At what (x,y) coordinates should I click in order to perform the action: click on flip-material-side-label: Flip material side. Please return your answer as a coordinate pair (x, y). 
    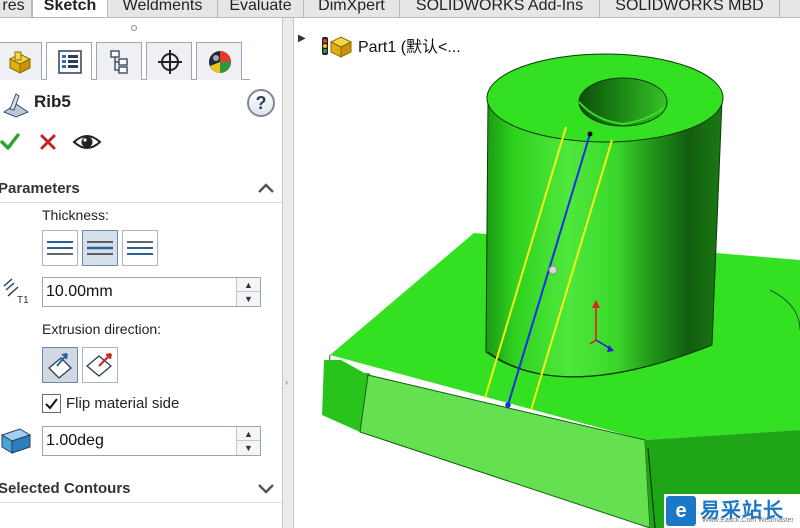
    Looking at the image, I should click on (123, 403).